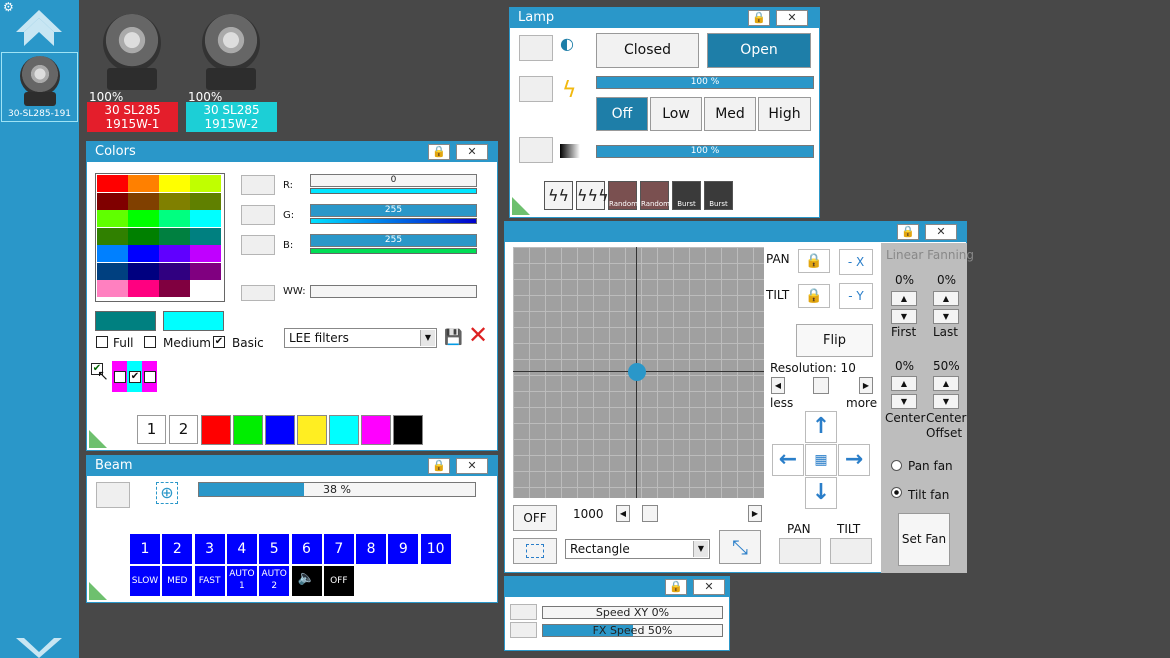 This screenshot has width=1170, height=658. I want to click on fixture-card-2: 100% 30 SL285 1915W-2, so click(232, 71).